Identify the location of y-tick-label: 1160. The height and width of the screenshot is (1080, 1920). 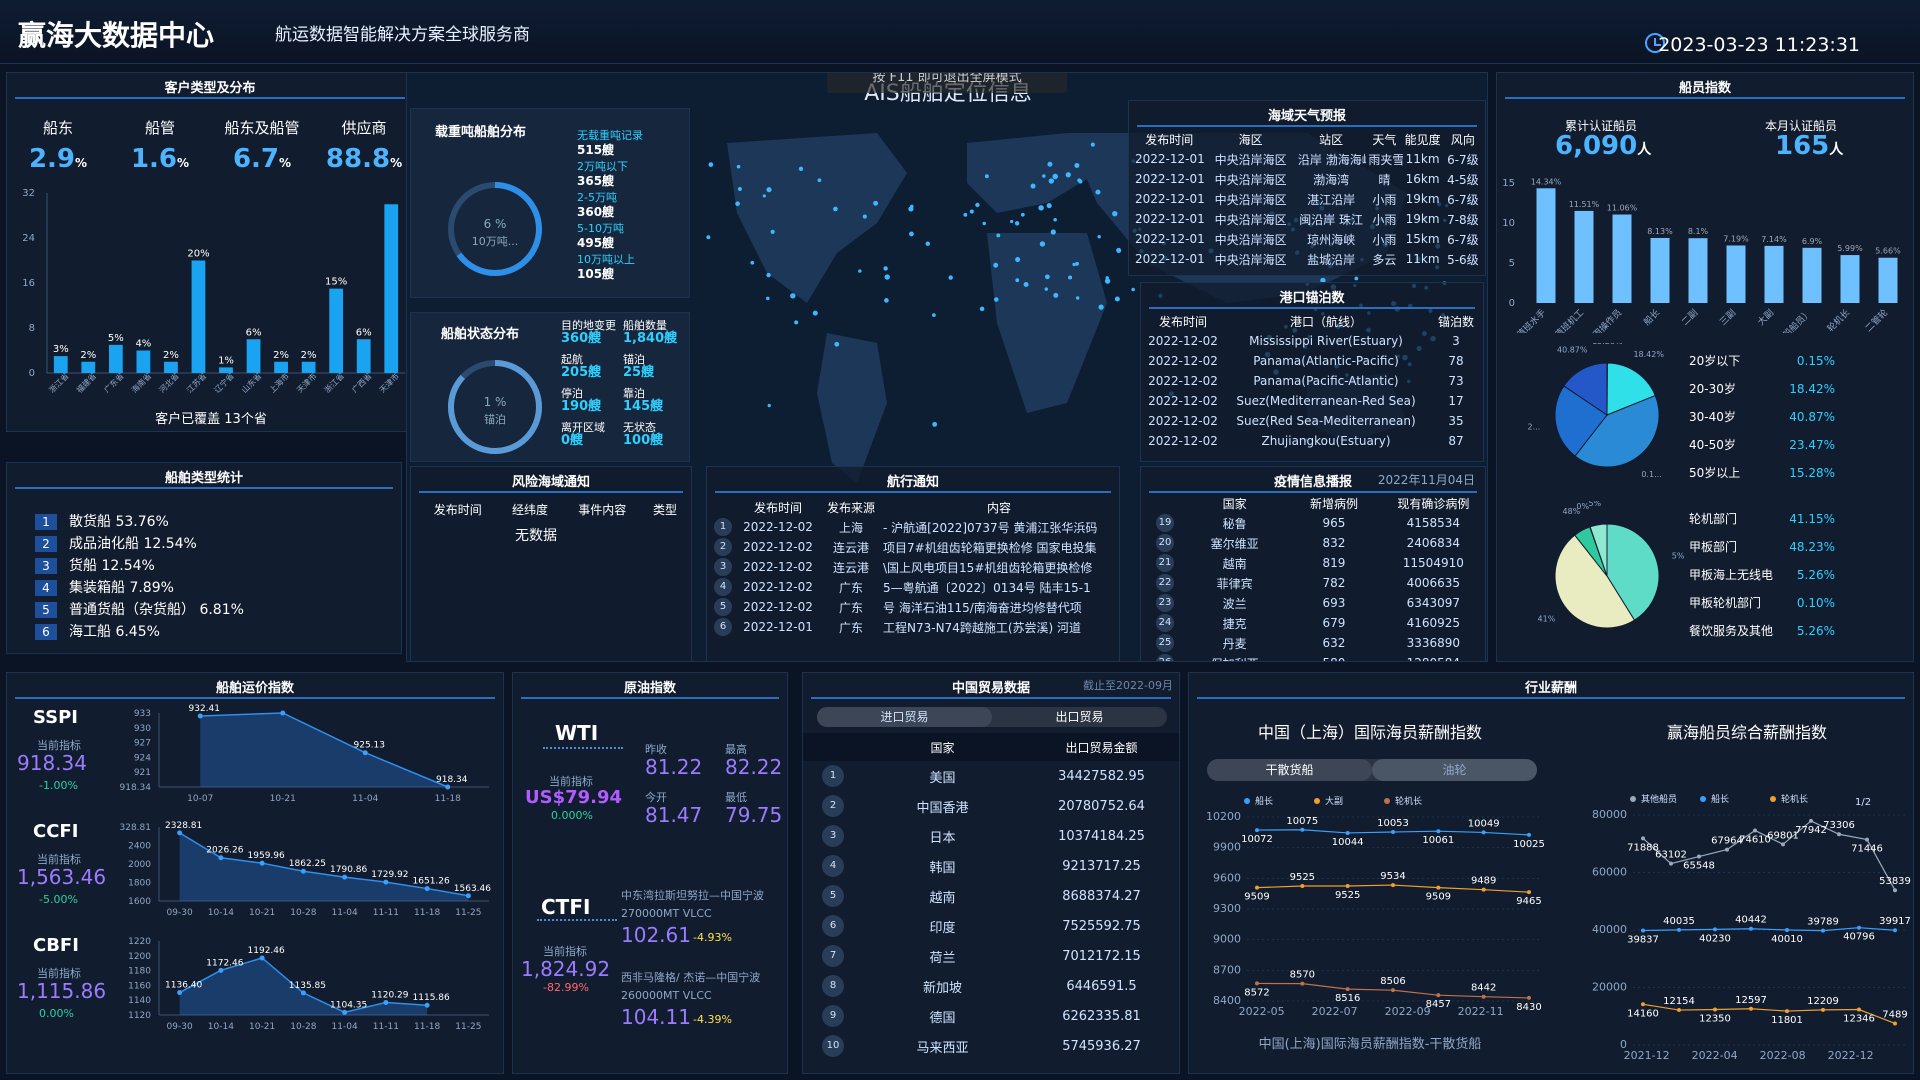
(139, 986).